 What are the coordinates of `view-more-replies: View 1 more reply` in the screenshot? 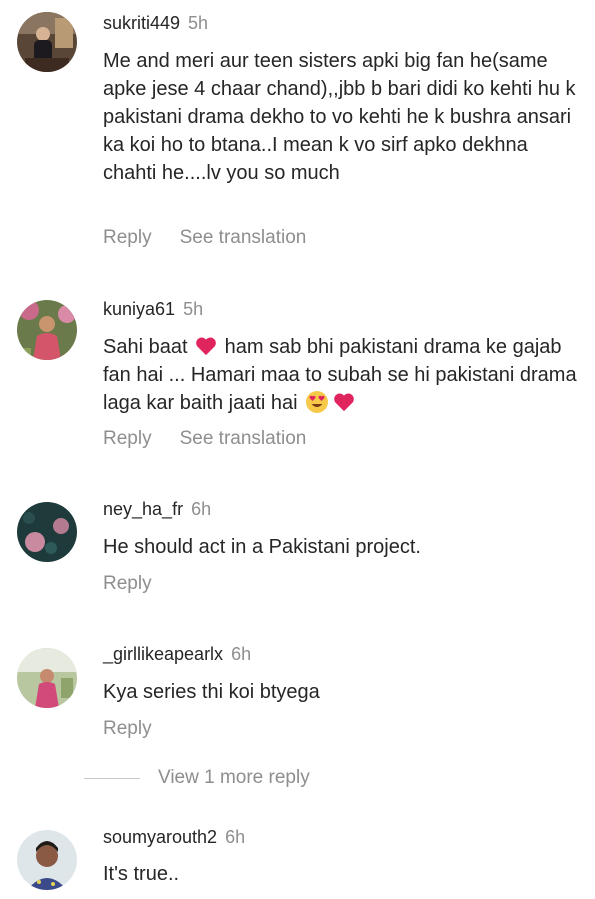 It's located at (197, 778).